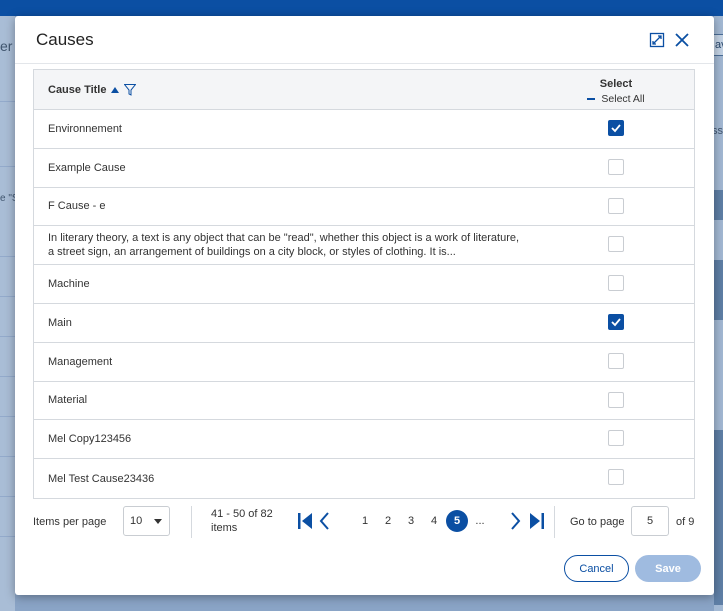 The width and height of the screenshot is (723, 611). I want to click on filter-icon, so click(129, 90).